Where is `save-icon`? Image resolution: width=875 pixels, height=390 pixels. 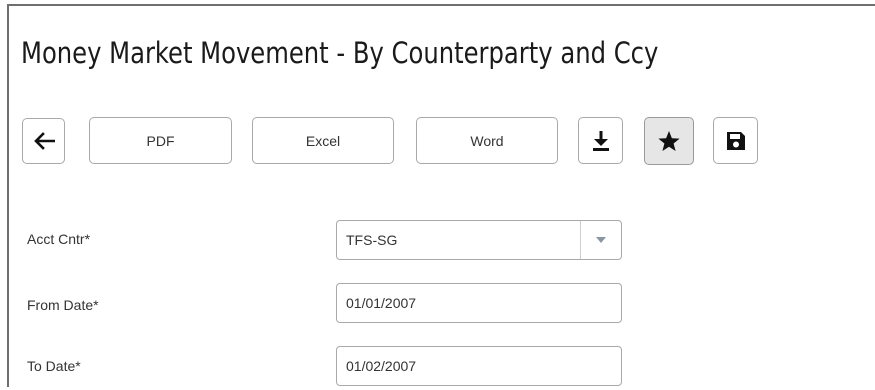 save-icon is located at coordinates (736, 141).